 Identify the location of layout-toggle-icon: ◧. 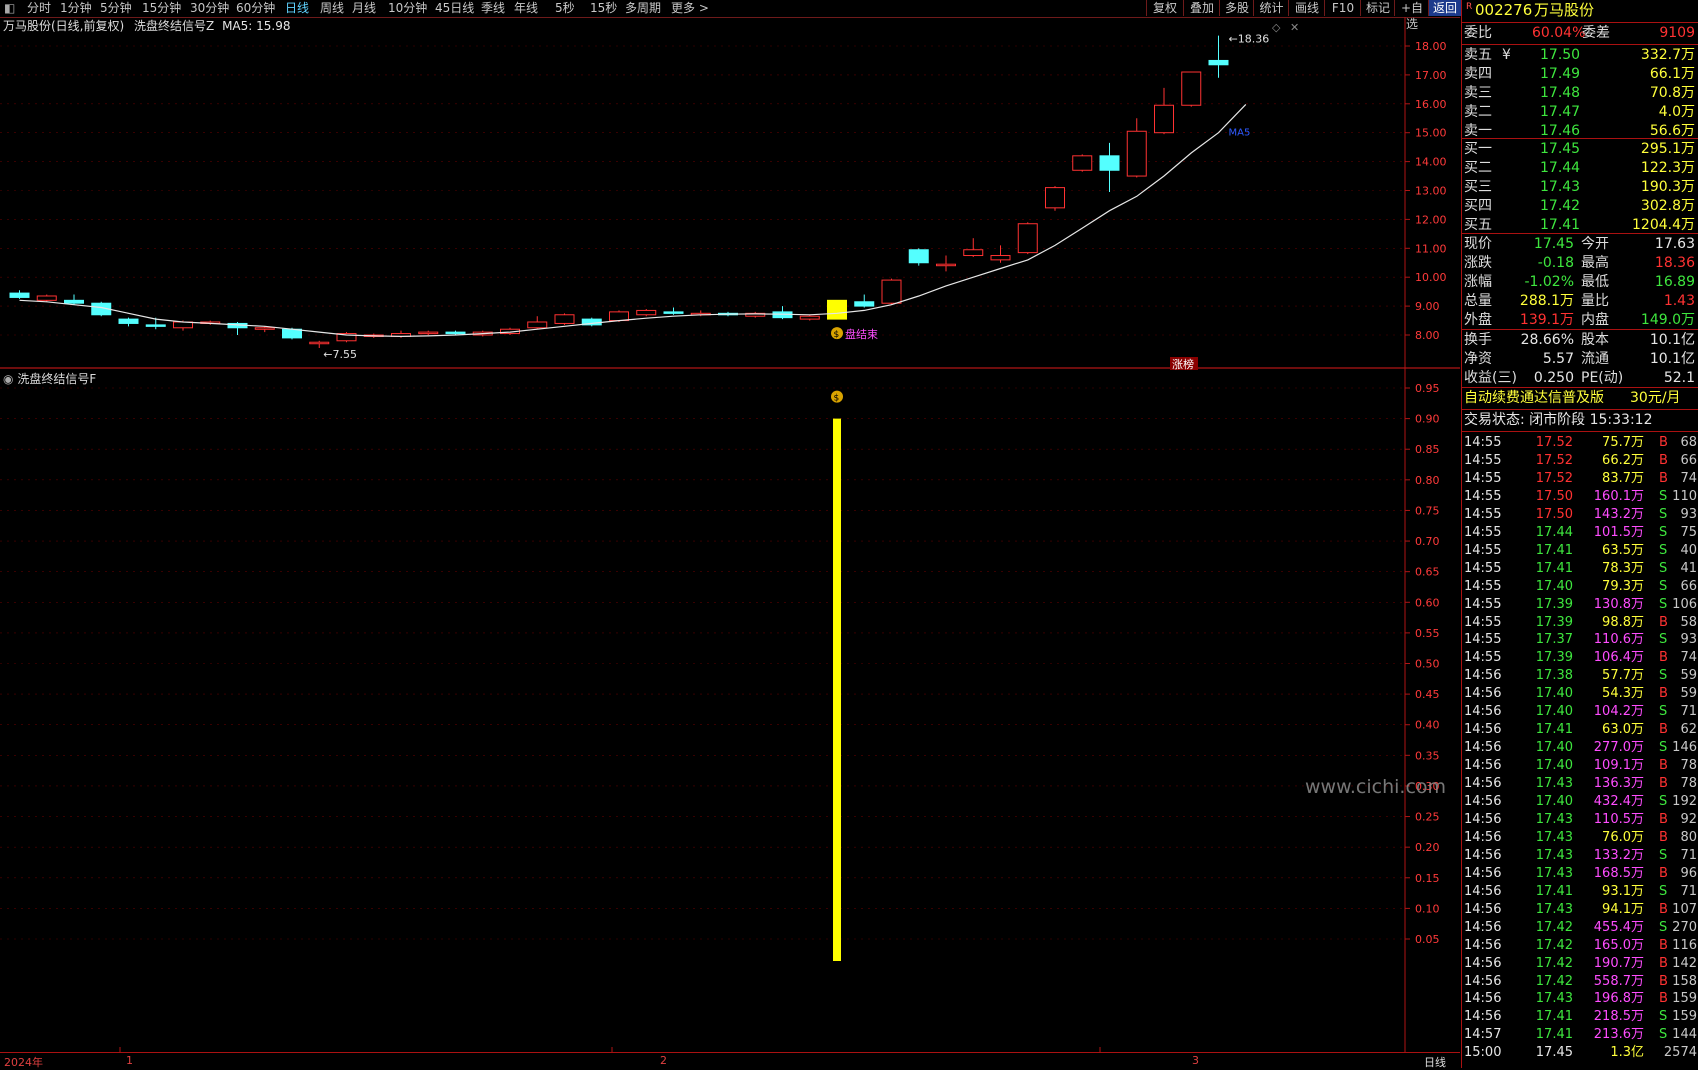
(9, 8).